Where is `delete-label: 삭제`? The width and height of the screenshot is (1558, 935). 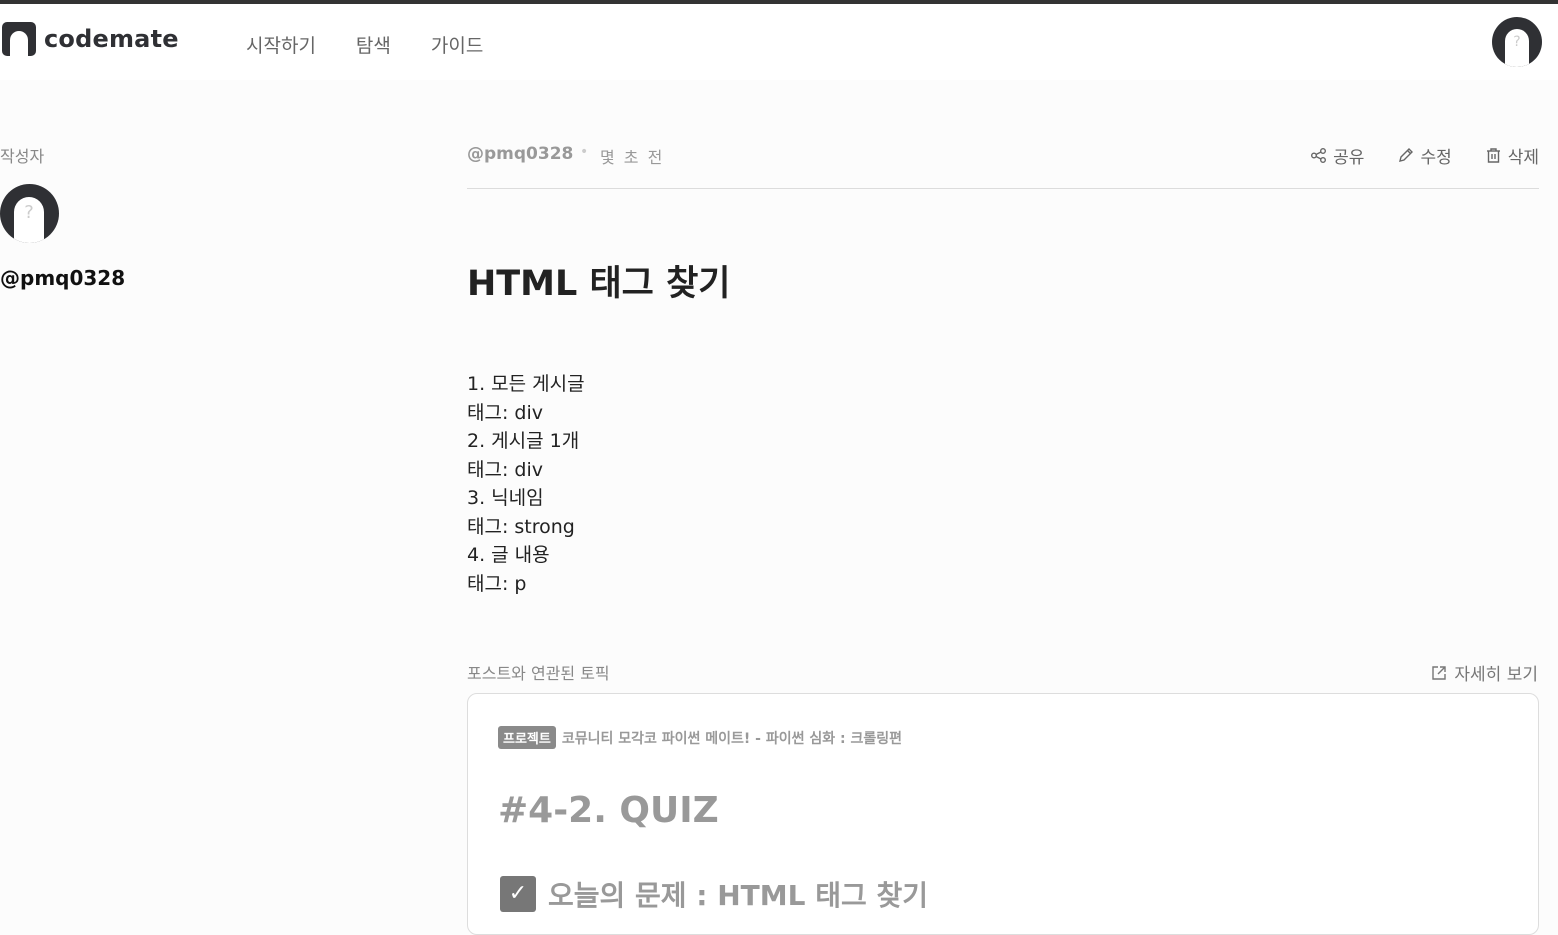
delete-label: 삭제 is located at coordinates (1523, 158).